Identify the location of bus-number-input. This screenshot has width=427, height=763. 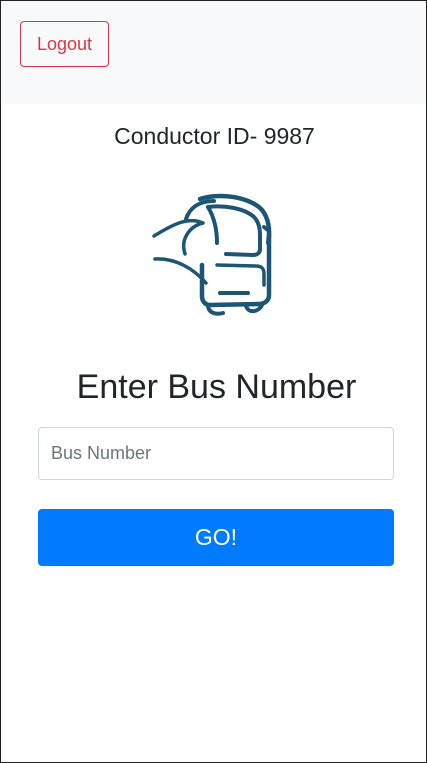
(216, 453).